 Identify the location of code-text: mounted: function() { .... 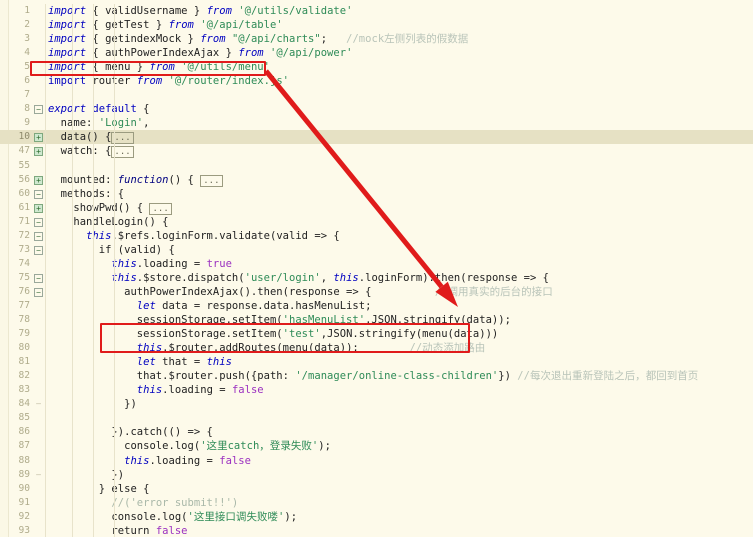
(135, 180).